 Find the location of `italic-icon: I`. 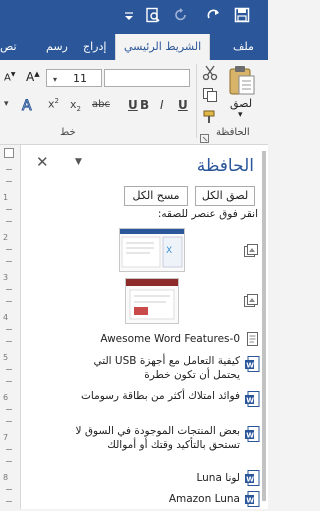

italic-icon: I is located at coordinates (162, 105).